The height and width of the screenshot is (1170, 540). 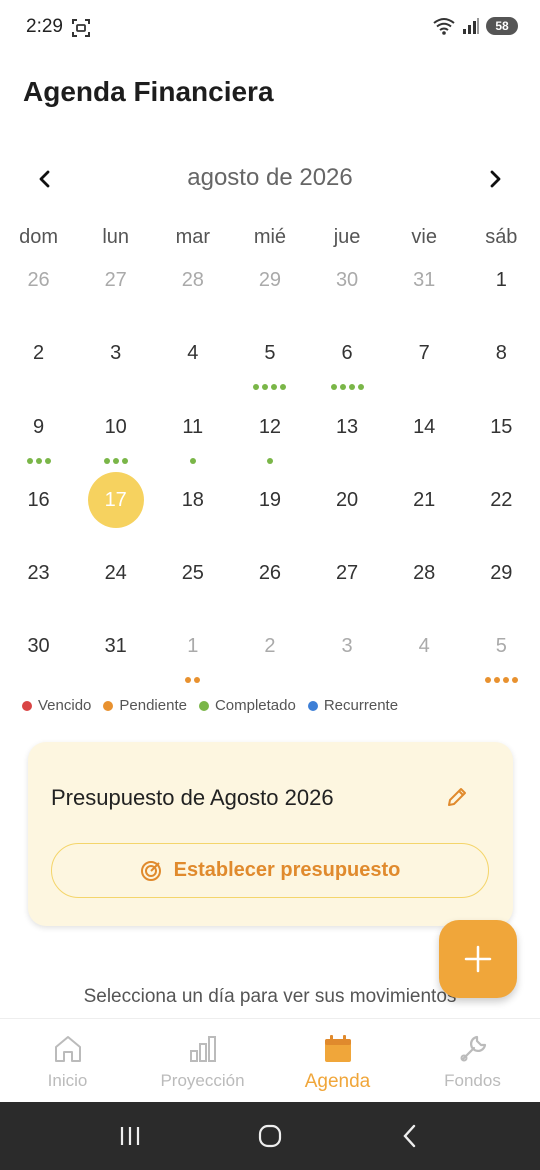 What do you see at coordinates (38, 431) in the screenshot?
I see `calendar-day: 9` at bounding box center [38, 431].